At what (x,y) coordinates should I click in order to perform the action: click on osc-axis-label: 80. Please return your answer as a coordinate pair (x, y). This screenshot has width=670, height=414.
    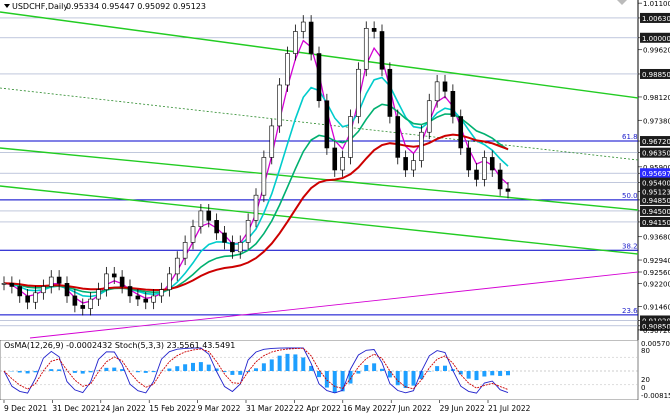
    Looking at the image, I should click on (645, 351).